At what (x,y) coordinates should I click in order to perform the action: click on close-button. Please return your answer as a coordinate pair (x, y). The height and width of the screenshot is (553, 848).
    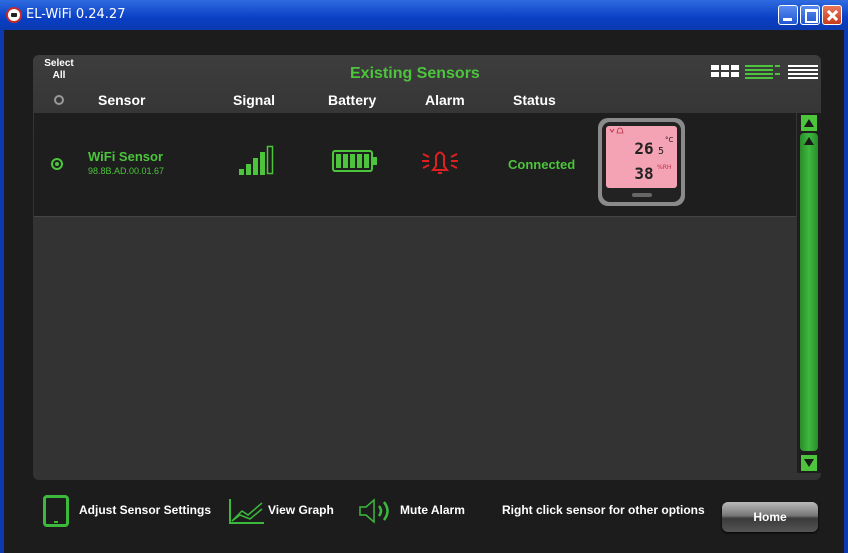
    Looking at the image, I should click on (832, 15).